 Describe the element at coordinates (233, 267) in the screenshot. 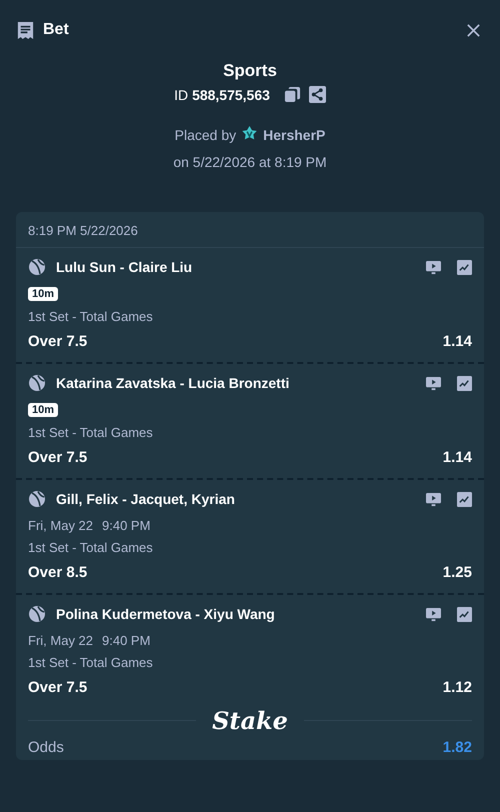

I see `match-title: Lulu Sun - Claire Liu` at that location.